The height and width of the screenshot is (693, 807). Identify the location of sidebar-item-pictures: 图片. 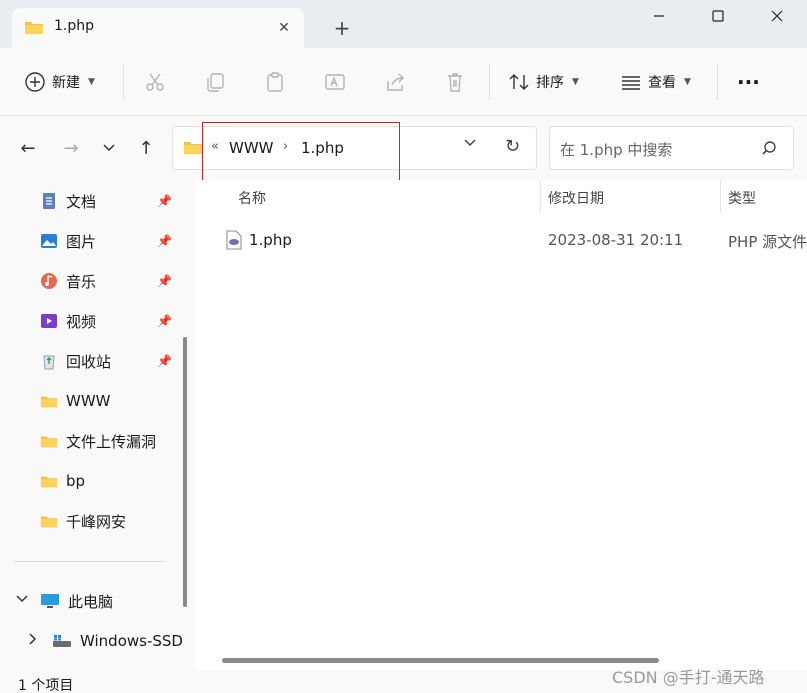
(68, 241).